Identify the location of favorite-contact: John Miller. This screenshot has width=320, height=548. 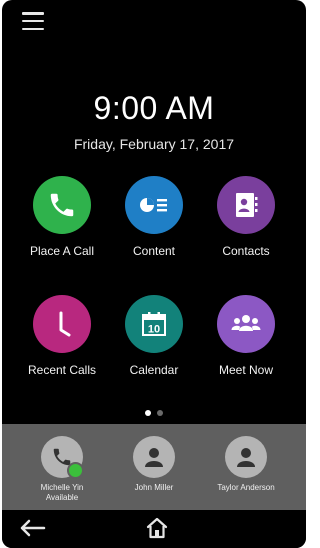
(154, 464).